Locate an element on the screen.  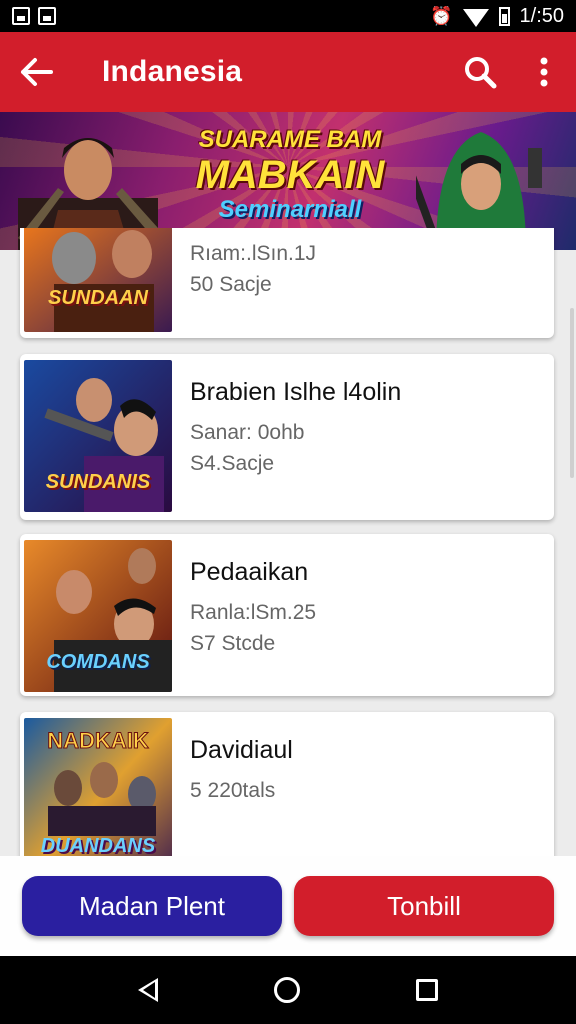
bottom-action-bar: Madan Plent Tonbill is located at coordinates (288, 906).